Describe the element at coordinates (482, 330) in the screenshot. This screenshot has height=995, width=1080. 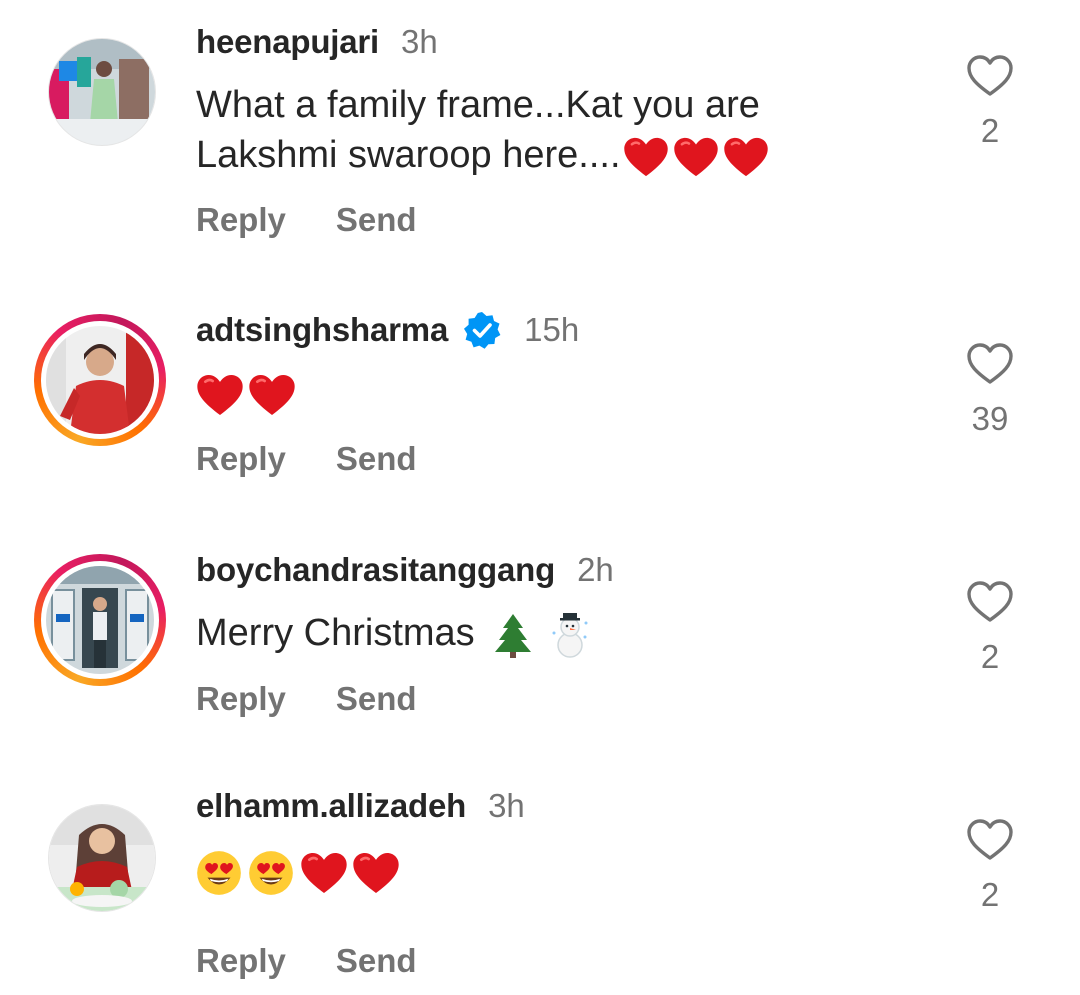
I see `verified-badge-icon` at that location.